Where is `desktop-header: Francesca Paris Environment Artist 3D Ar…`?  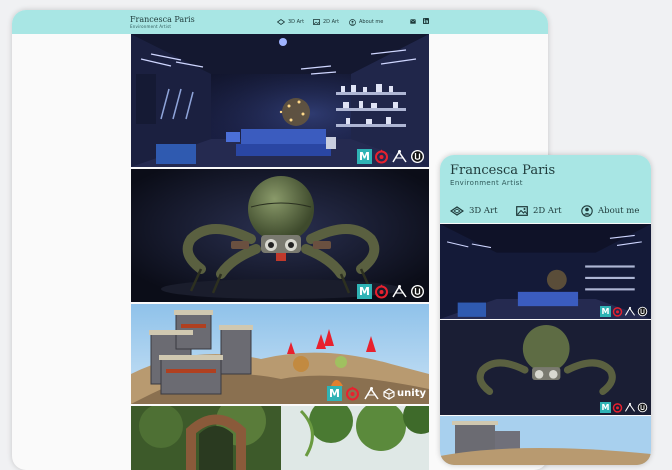
desktop-header: Francesca Paris Environment Artist 3D Ar… is located at coordinates (280, 22).